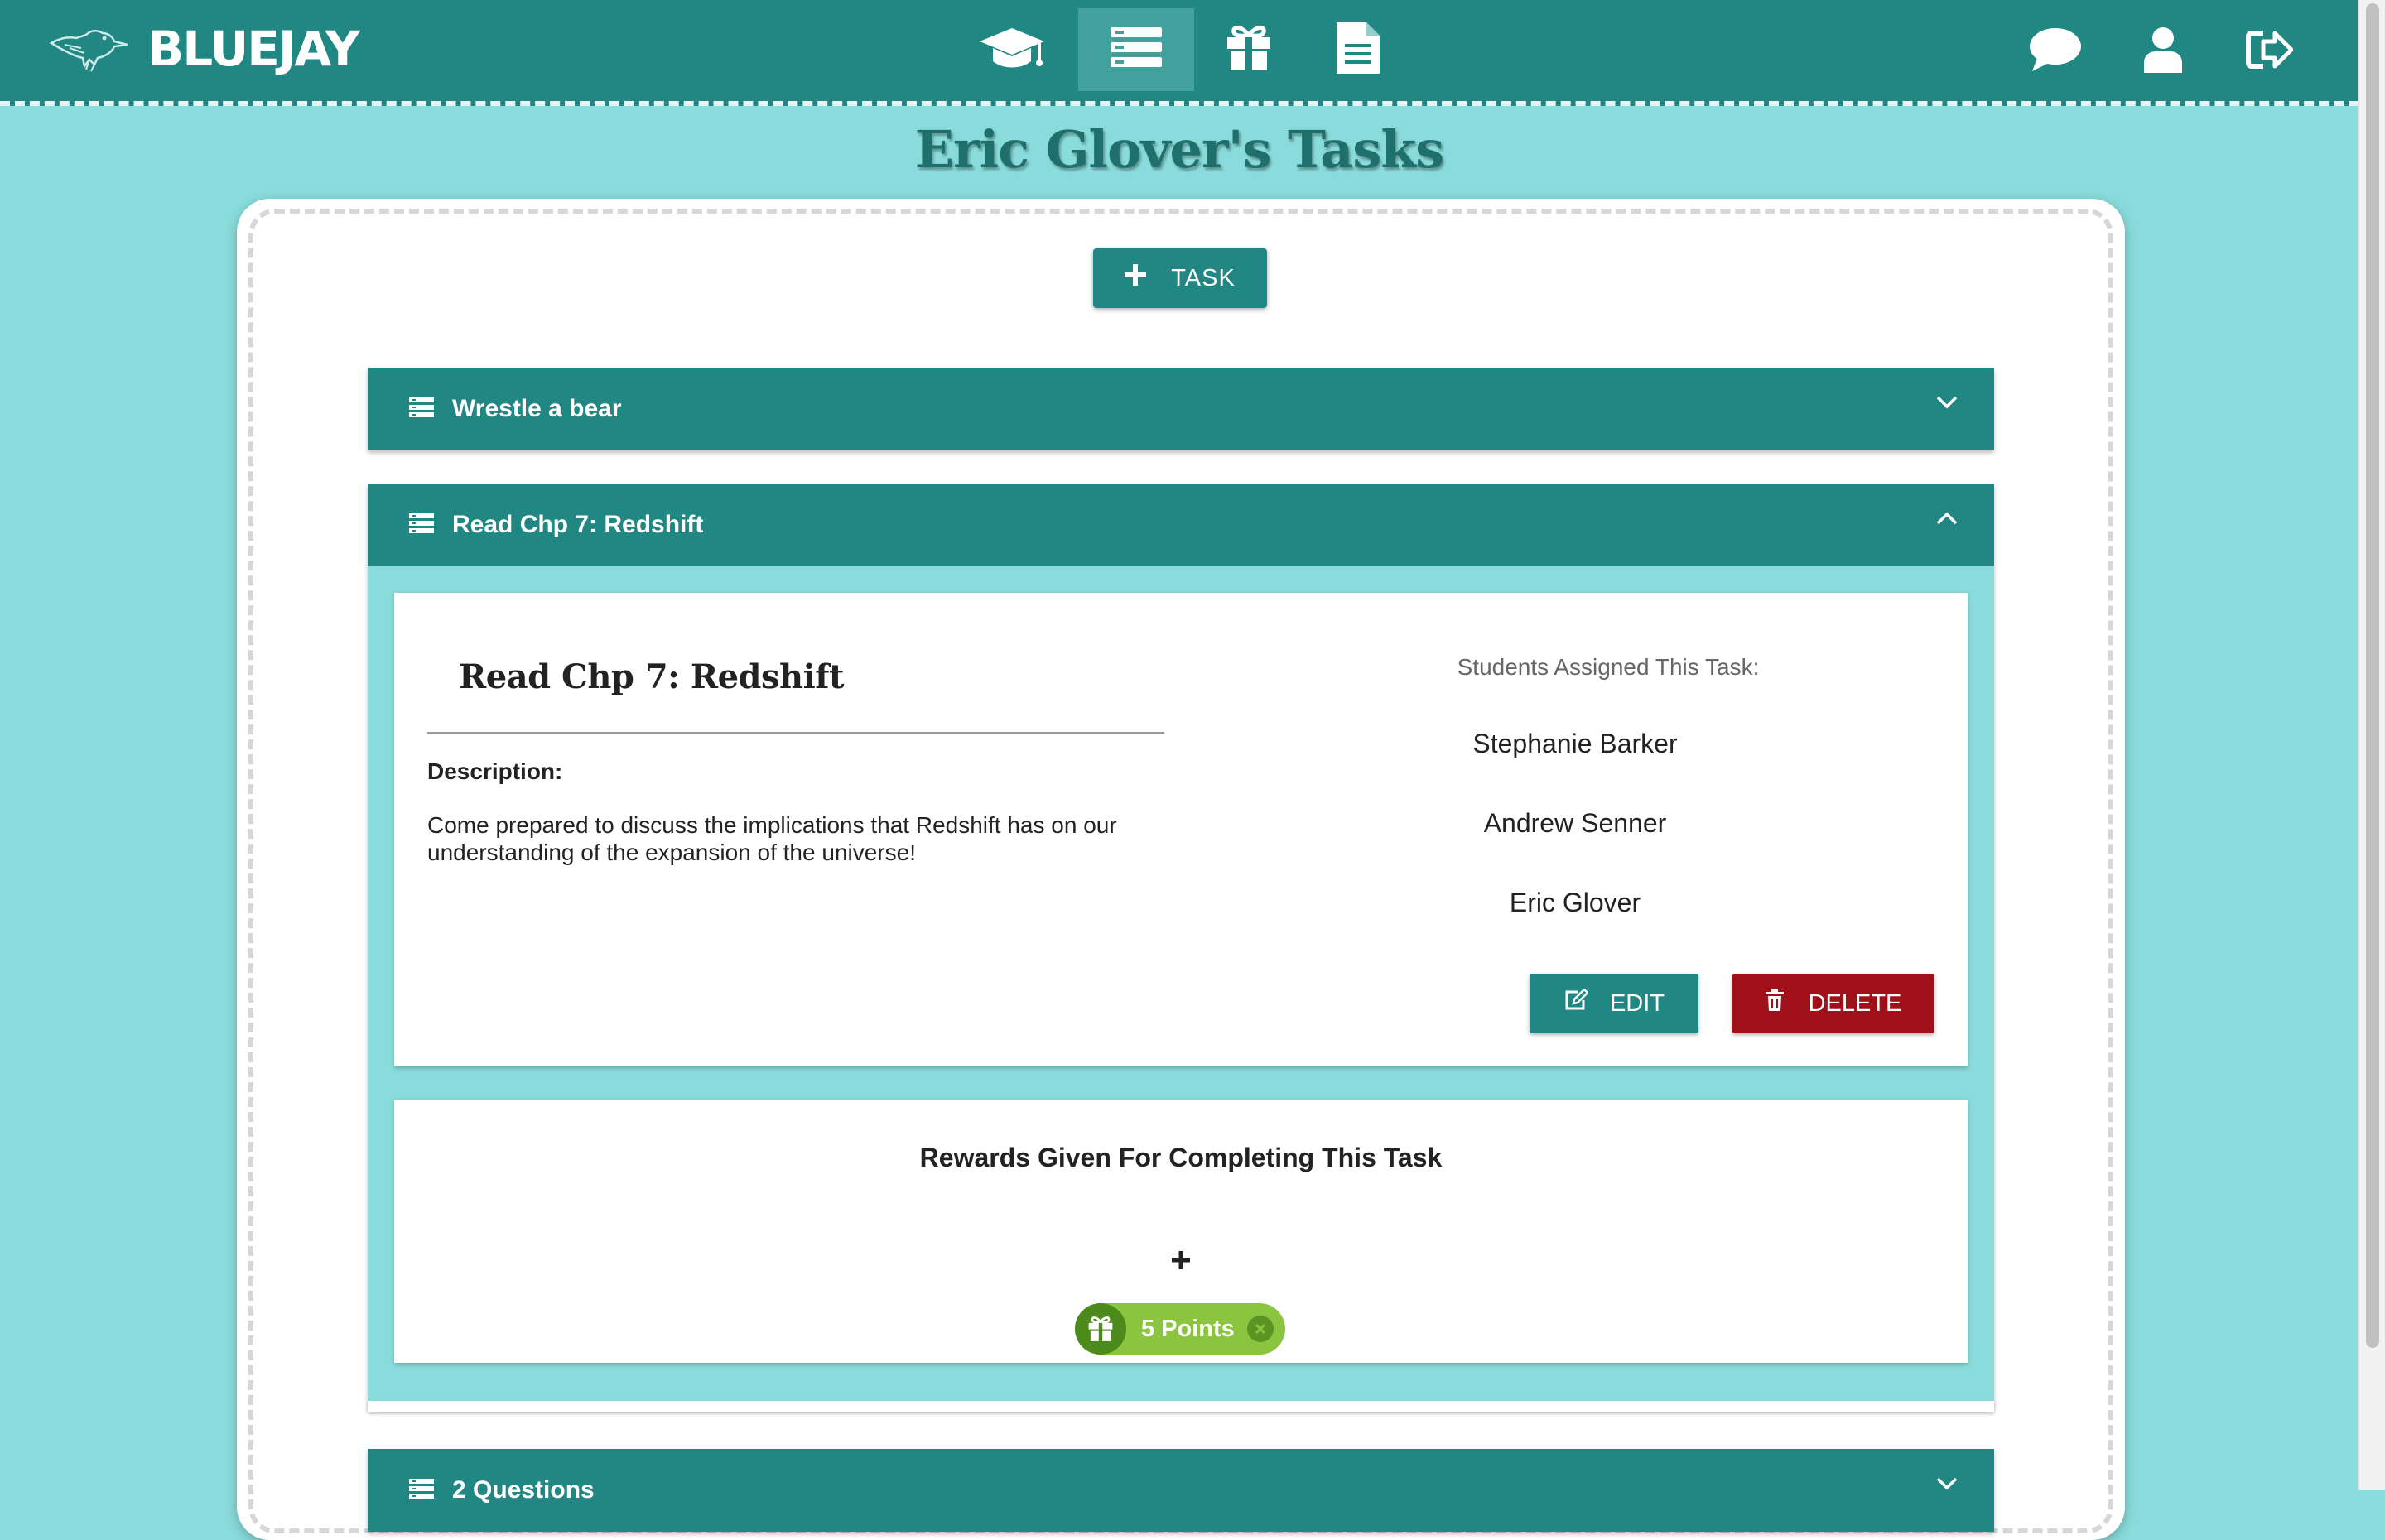 The width and height of the screenshot is (2385, 1540). What do you see at coordinates (1575, 902) in the screenshot?
I see `student-name: Eric Glover` at bounding box center [1575, 902].